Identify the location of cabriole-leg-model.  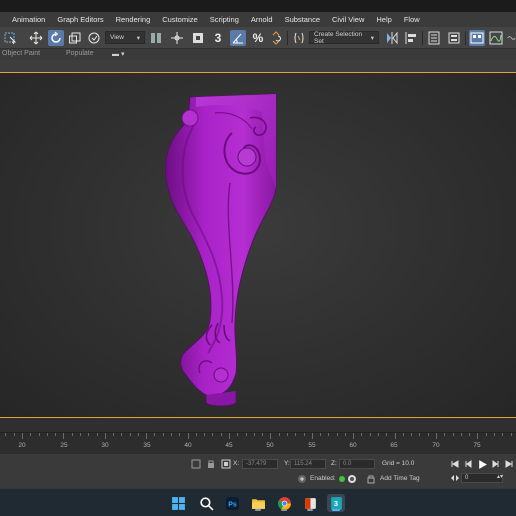
(221, 250).